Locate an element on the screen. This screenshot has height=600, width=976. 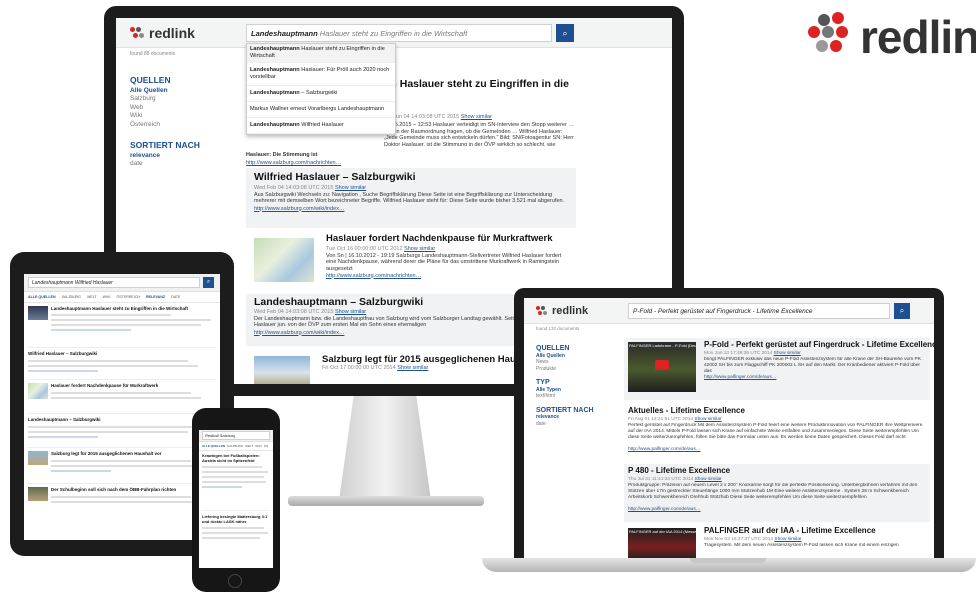
tab-date: DATE is located at coordinates (175, 297).